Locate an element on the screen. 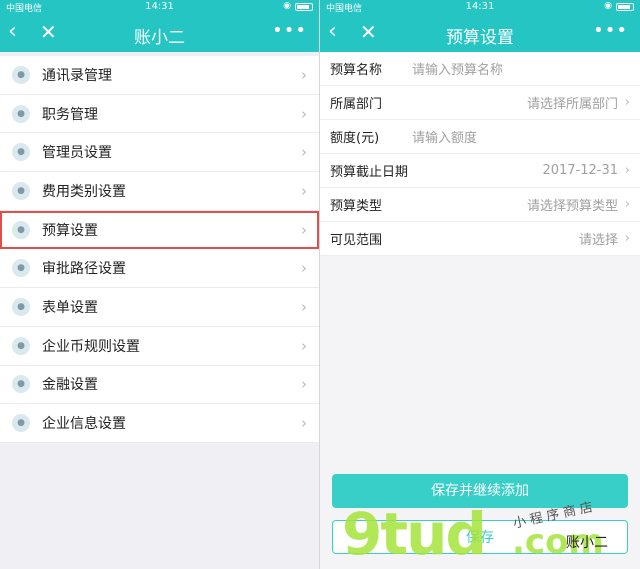  save-button: 保存 is located at coordinates (480, 537).